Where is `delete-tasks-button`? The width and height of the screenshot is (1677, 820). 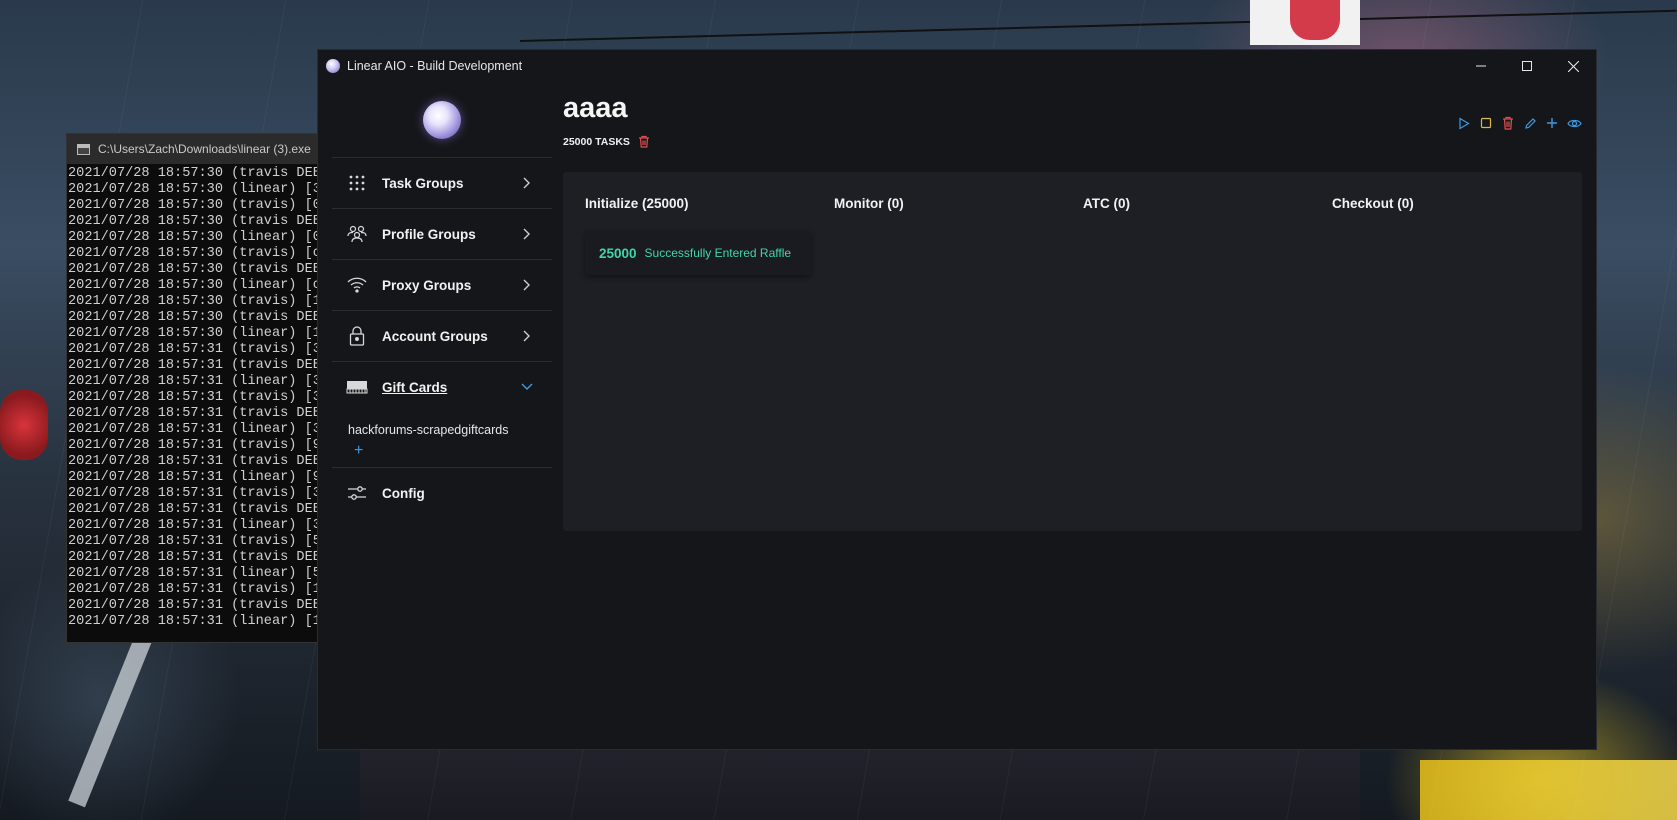
delete-tasks-button is located at coordinates (1508, 123).